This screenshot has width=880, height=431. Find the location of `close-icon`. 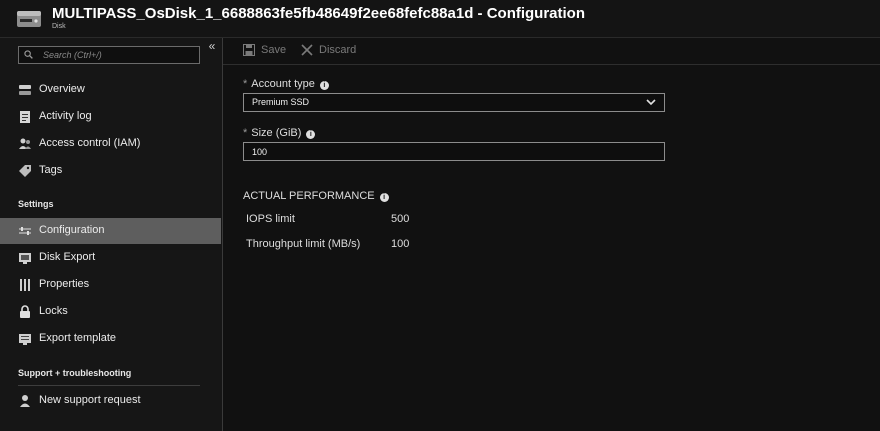

close-icon is located at coordinates (307, 50).